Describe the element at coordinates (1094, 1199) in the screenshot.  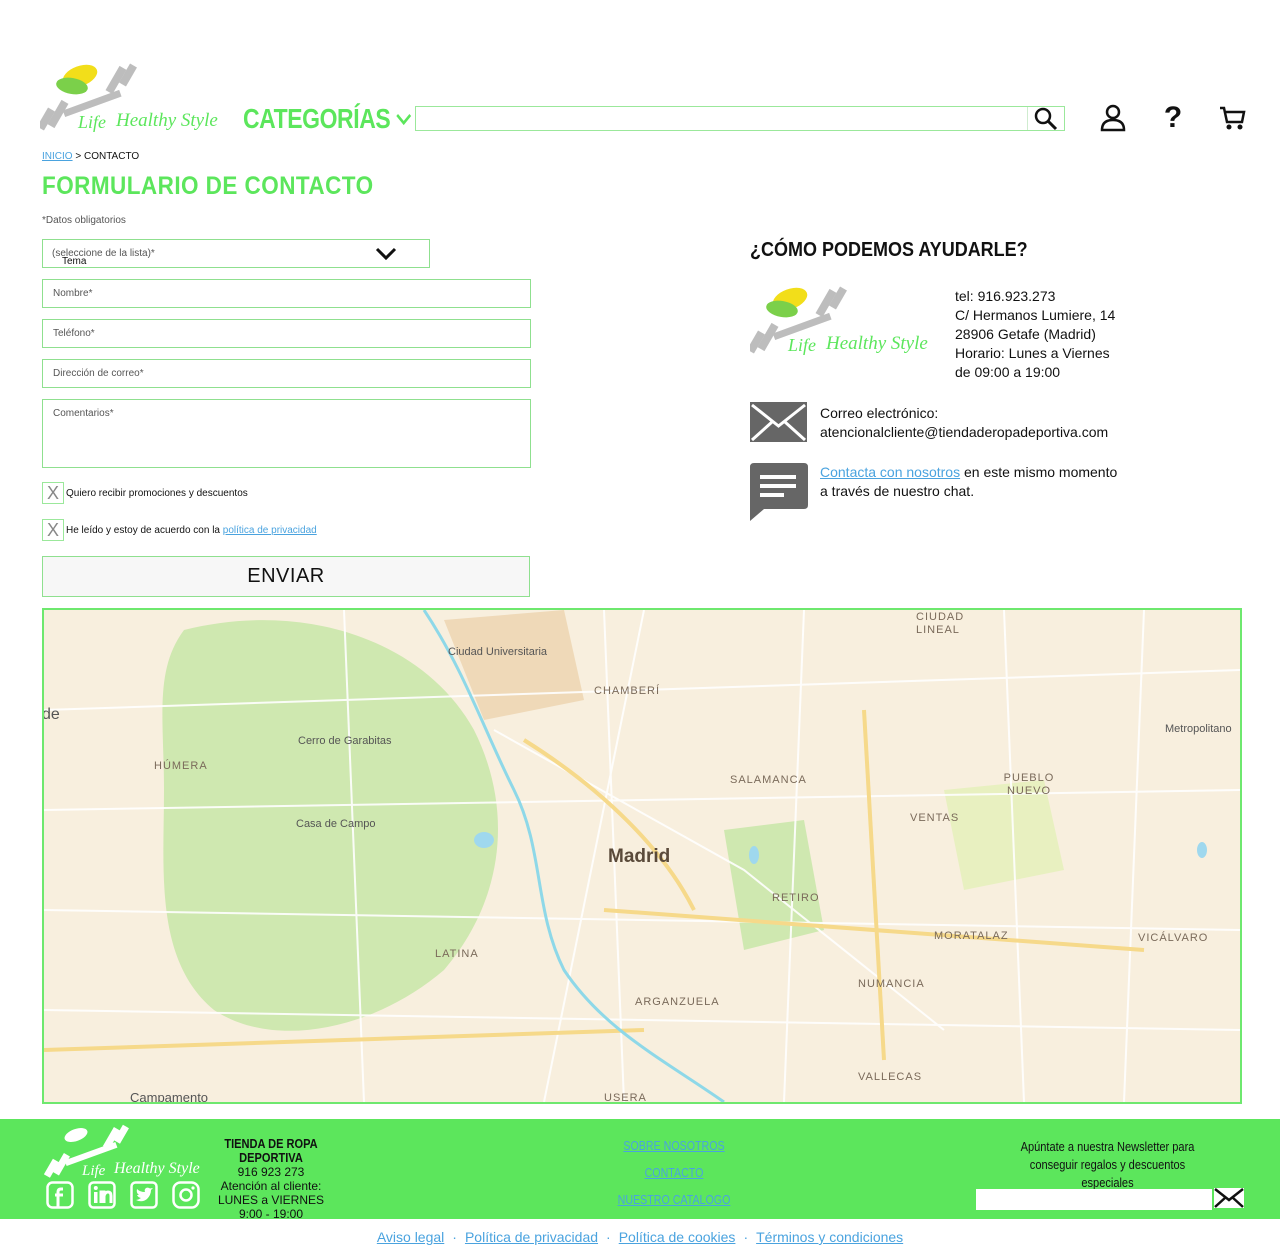
I see `newsletter-email-input` at that location.